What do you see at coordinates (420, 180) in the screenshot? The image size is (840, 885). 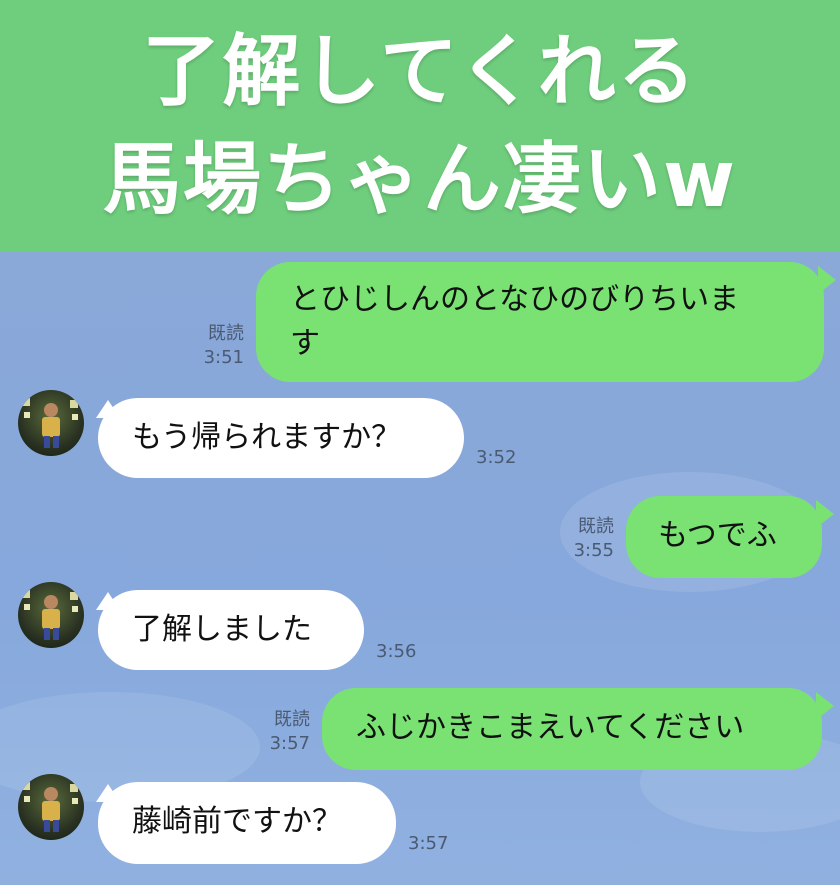 I see `banner-title-line-2: 馬場ちゃん凄いw` at bounding box center [420, 180].